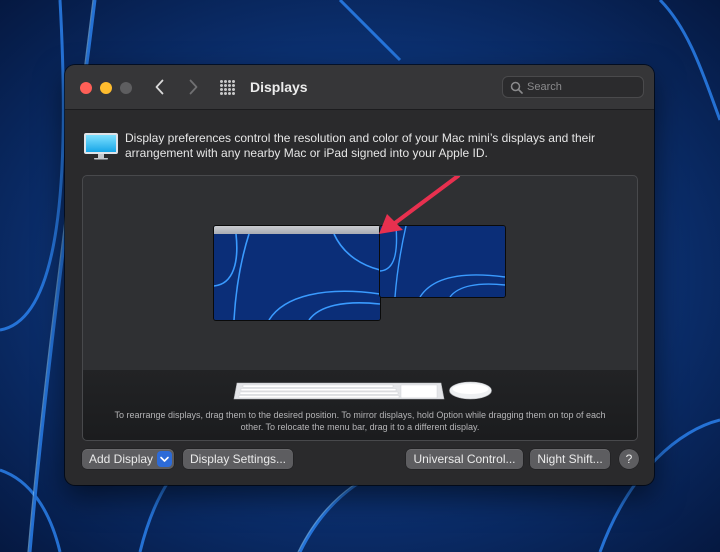  I want to click on menu-bar-handle, so click(297, 230).